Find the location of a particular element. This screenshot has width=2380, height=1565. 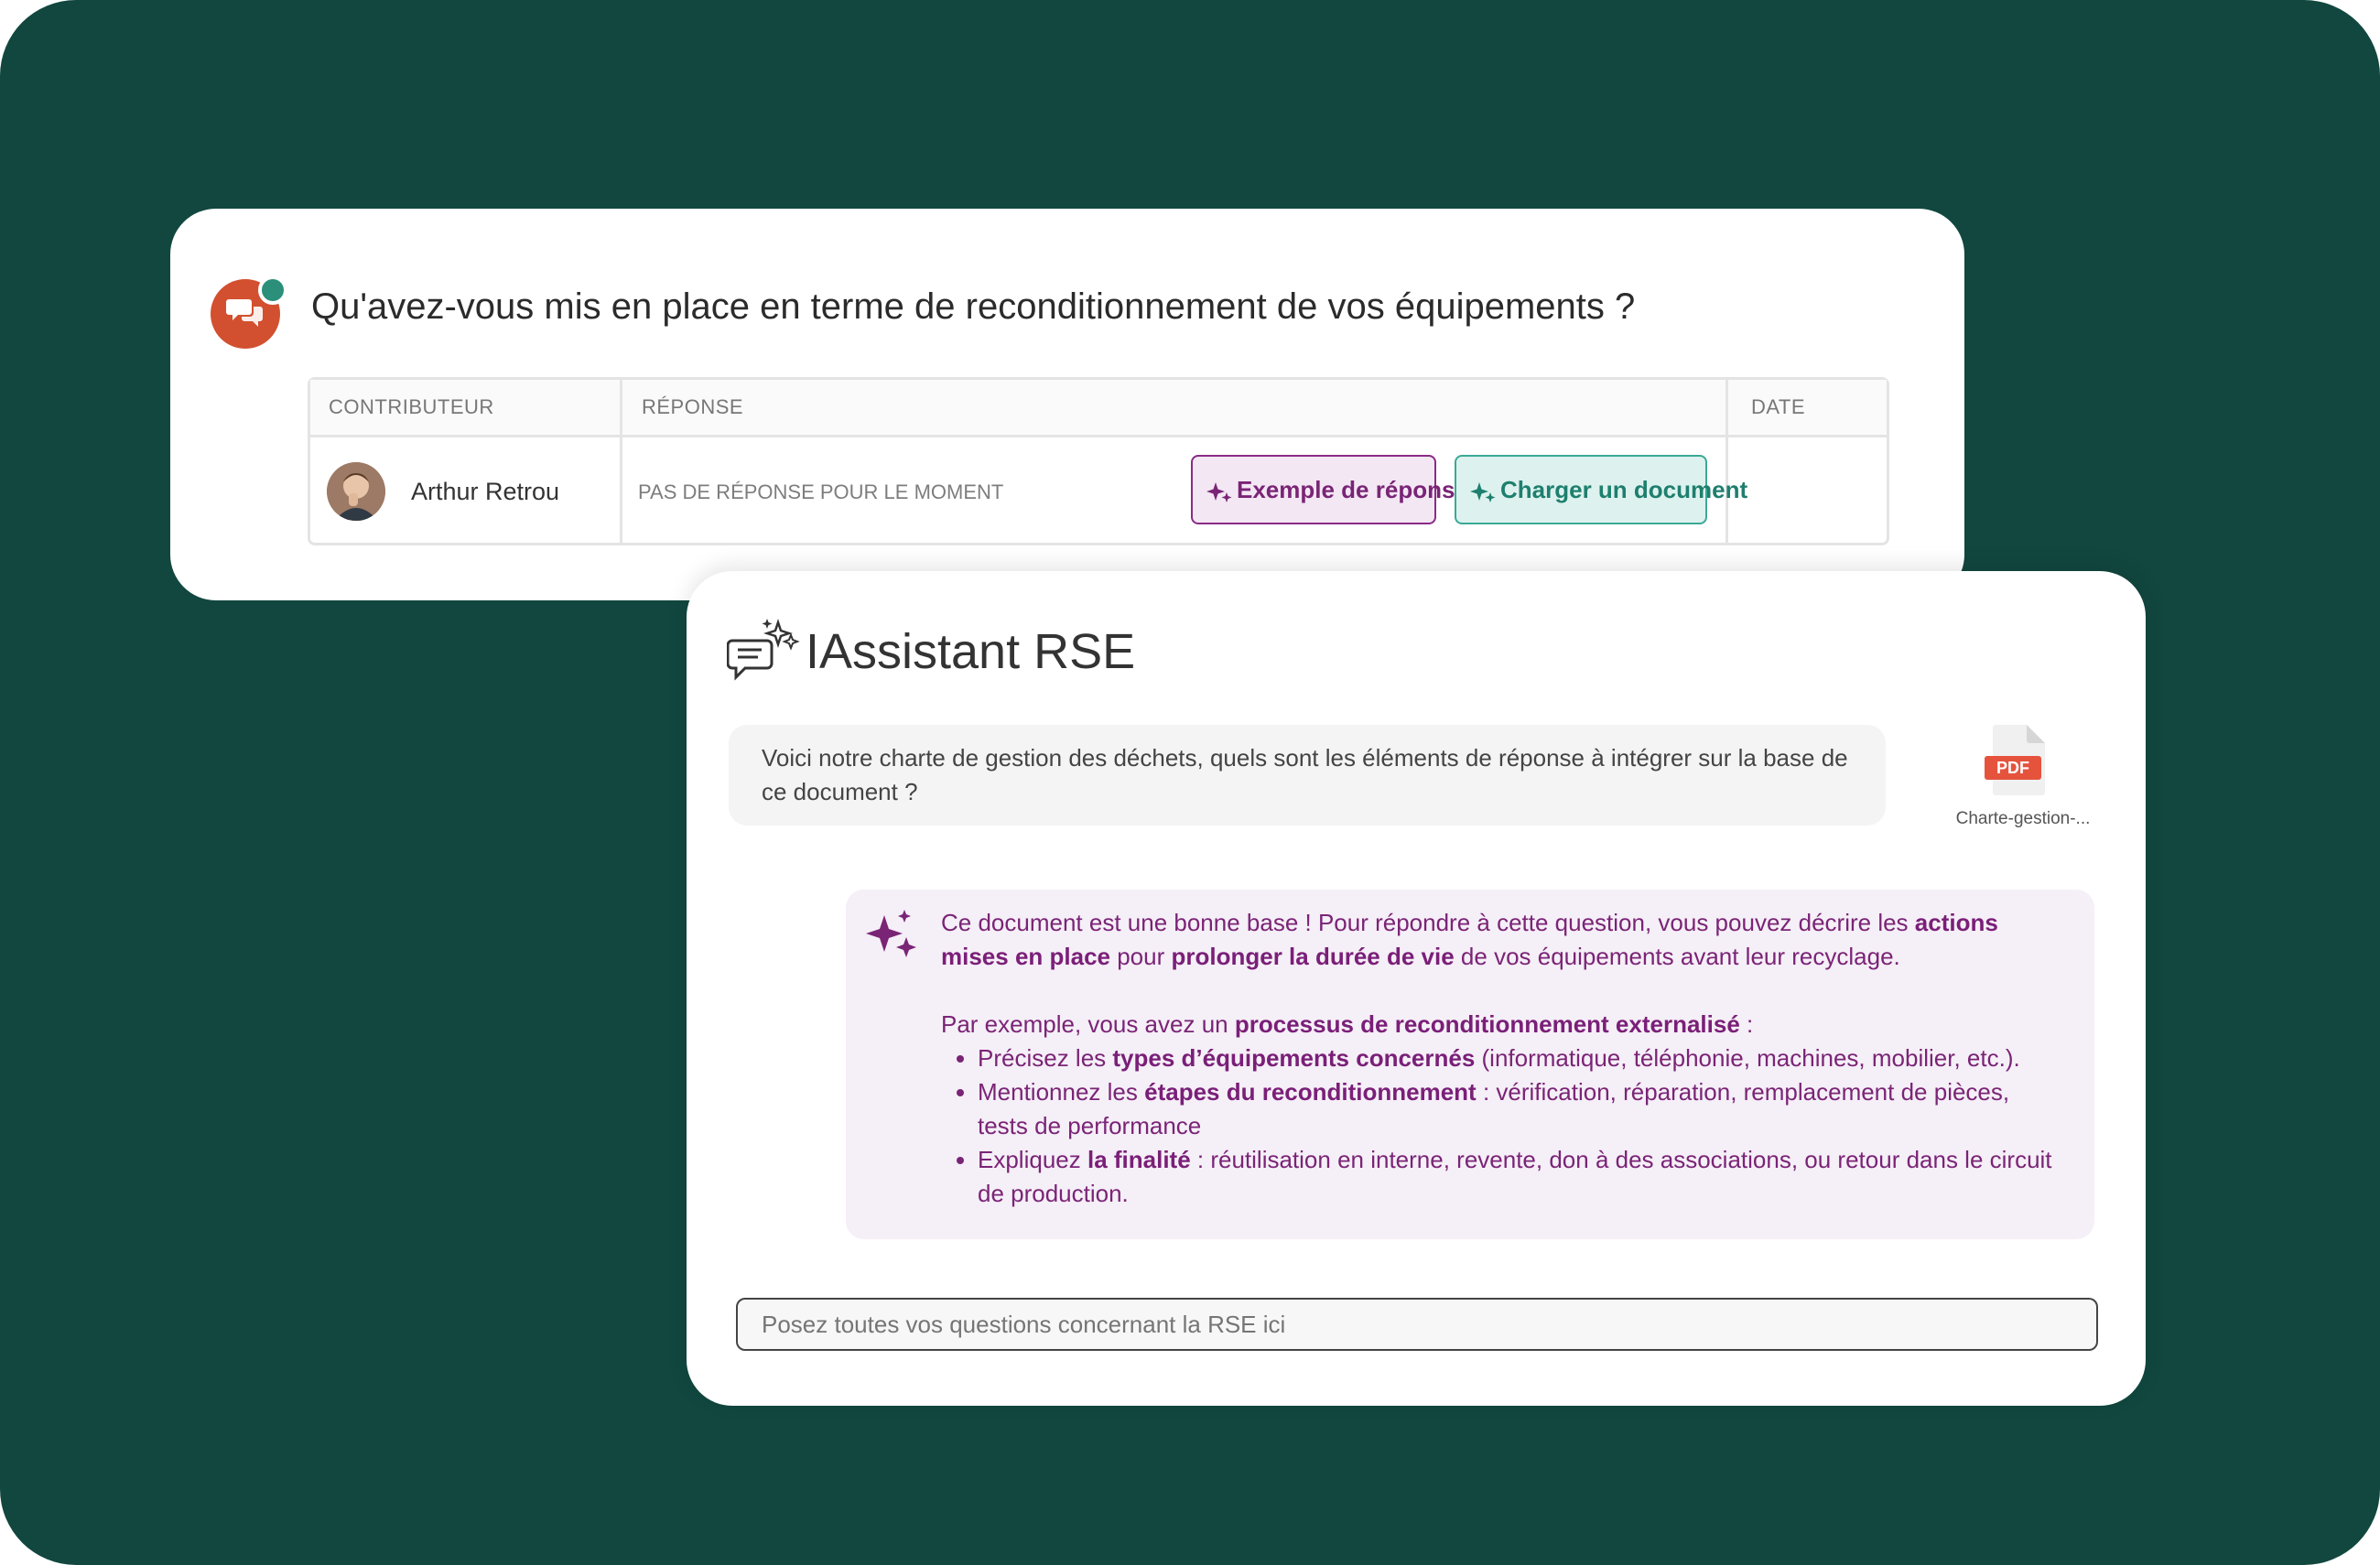

chat-bubbles-icon is located at coordinates (244, 313).